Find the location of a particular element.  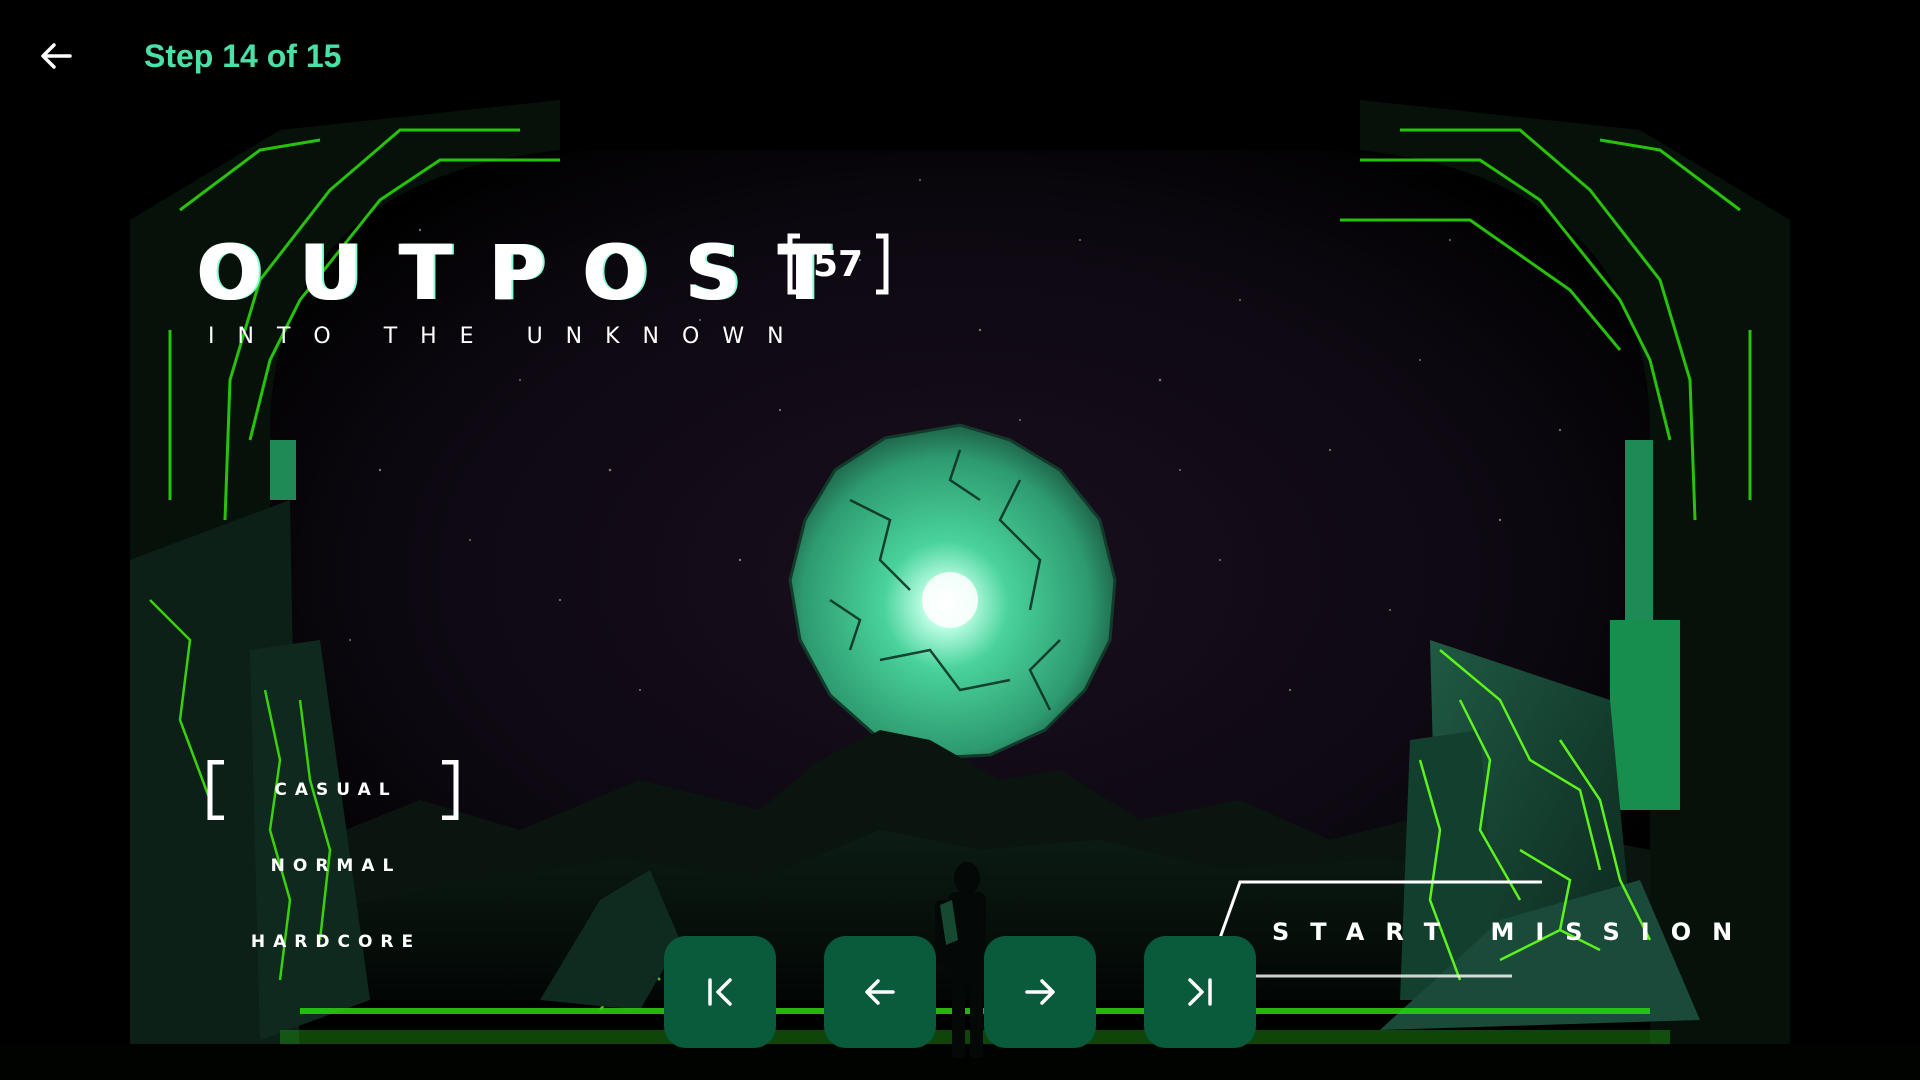

first-step-button is located at coordinates (720, 992).